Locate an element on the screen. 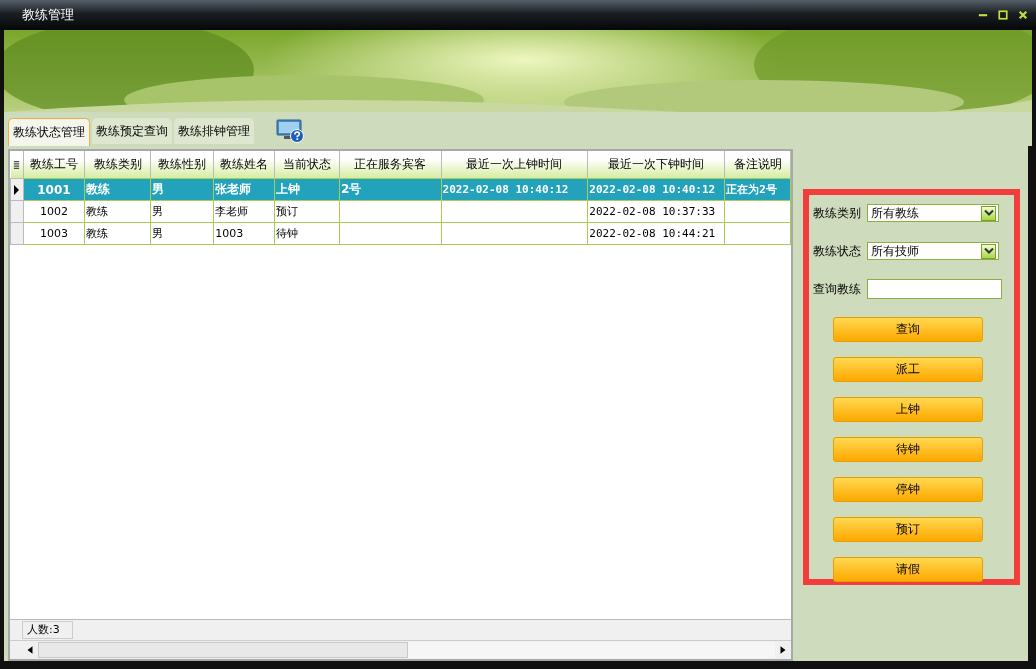 Image resolution: width=1036 pixels, height=669 pixels. action-button: 查询 is located at coordinates (907, 329).